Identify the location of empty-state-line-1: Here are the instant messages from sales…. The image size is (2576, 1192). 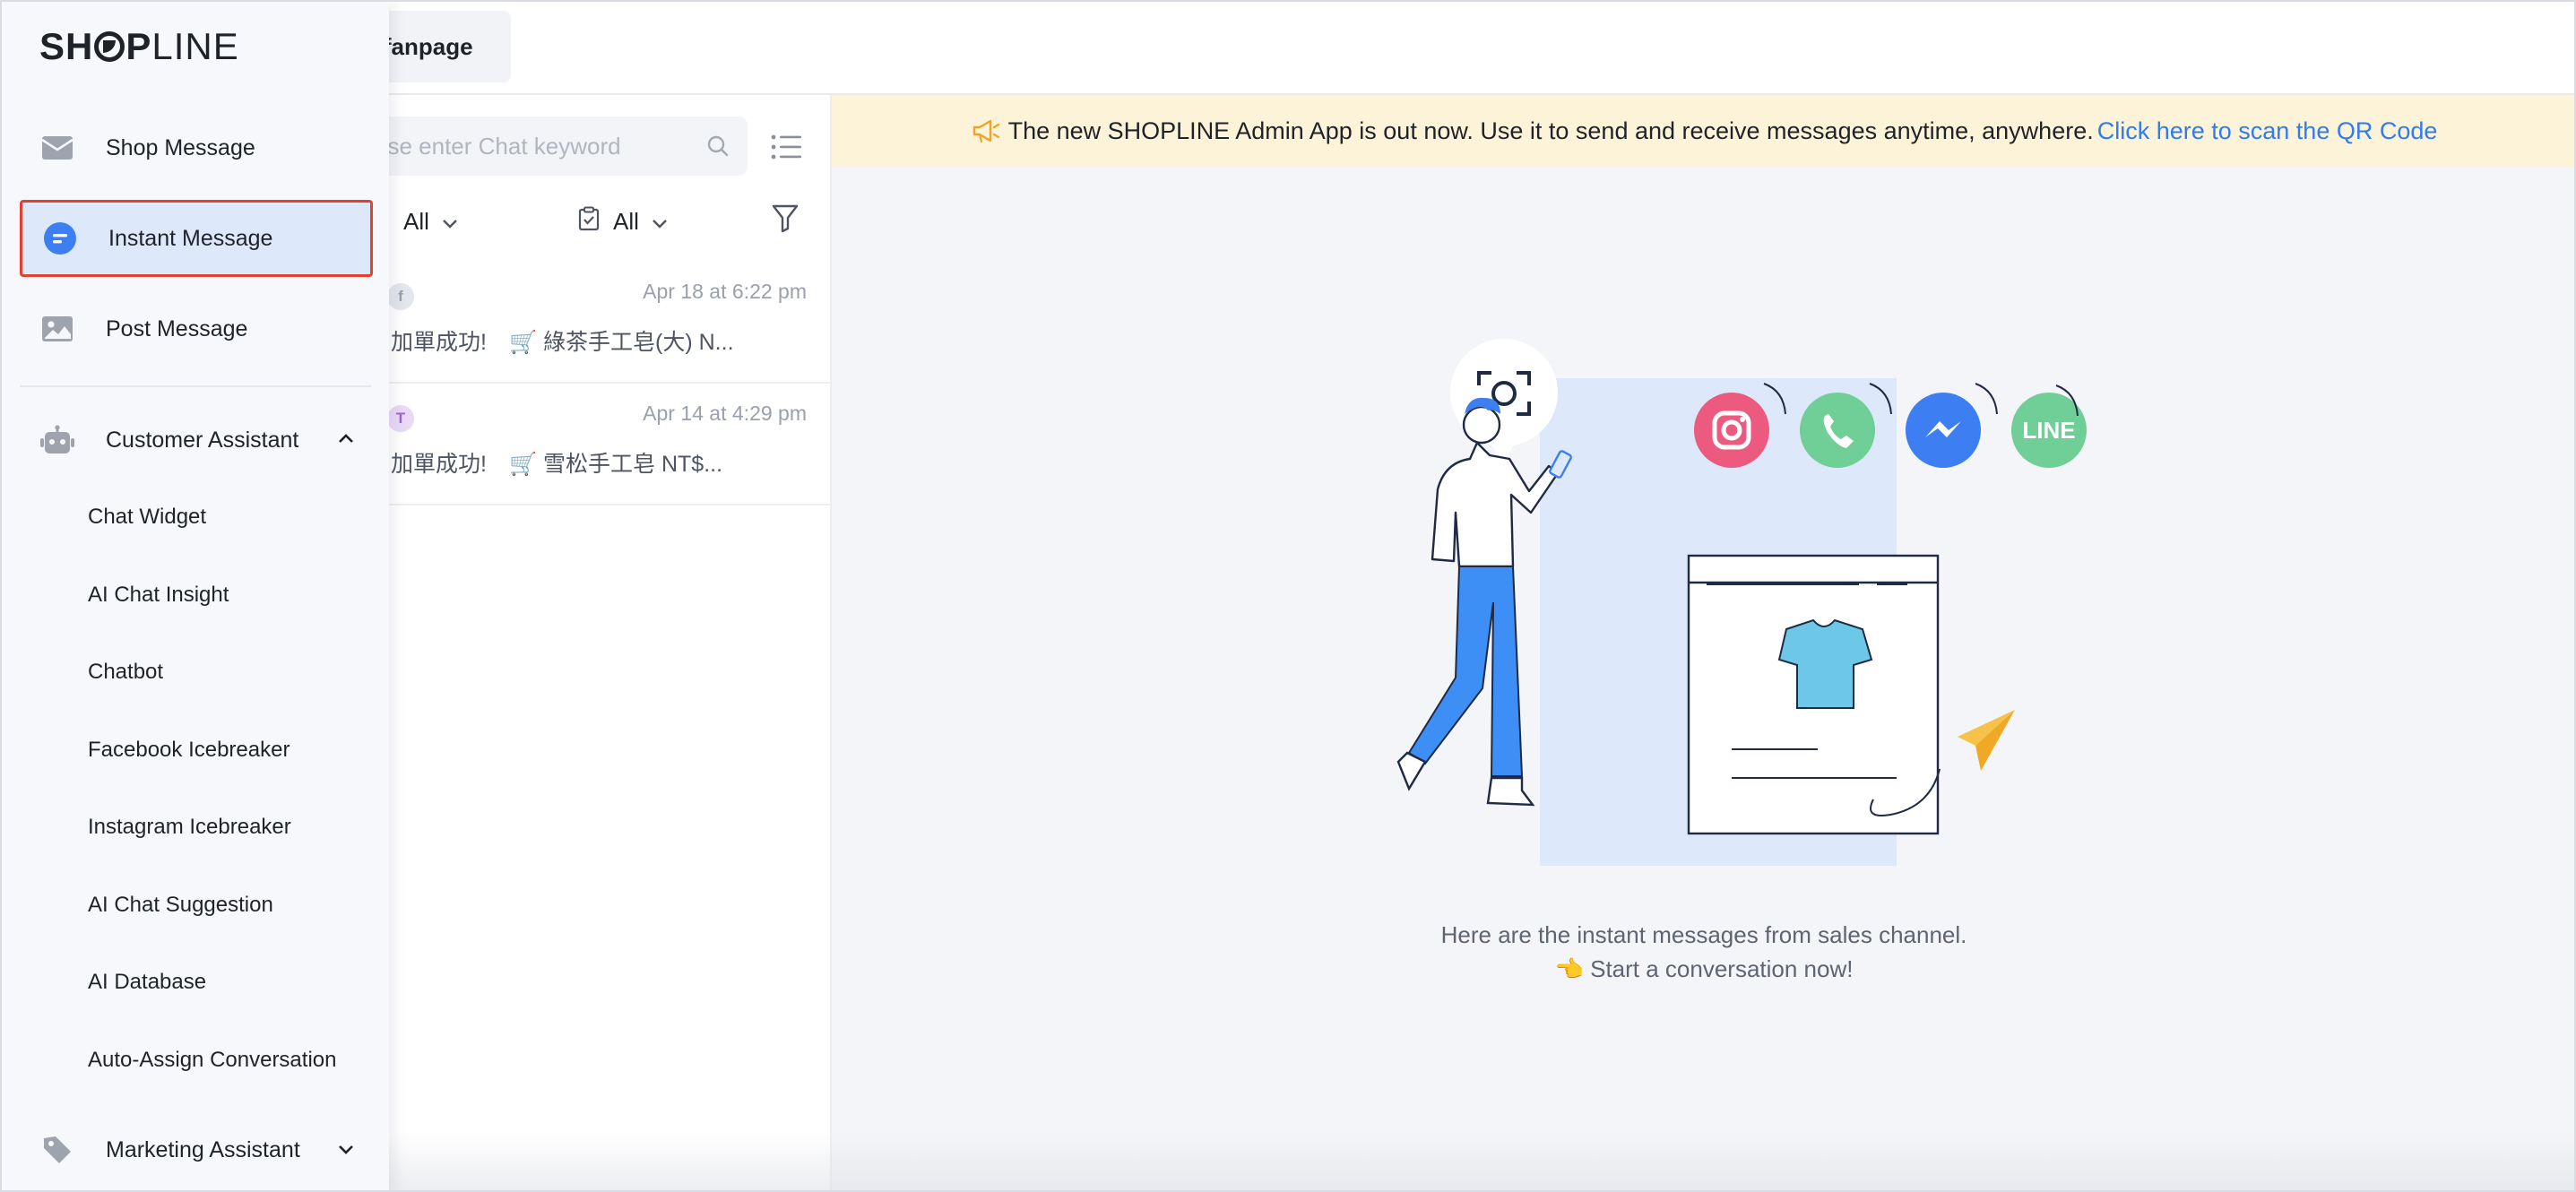
(1703, 934).